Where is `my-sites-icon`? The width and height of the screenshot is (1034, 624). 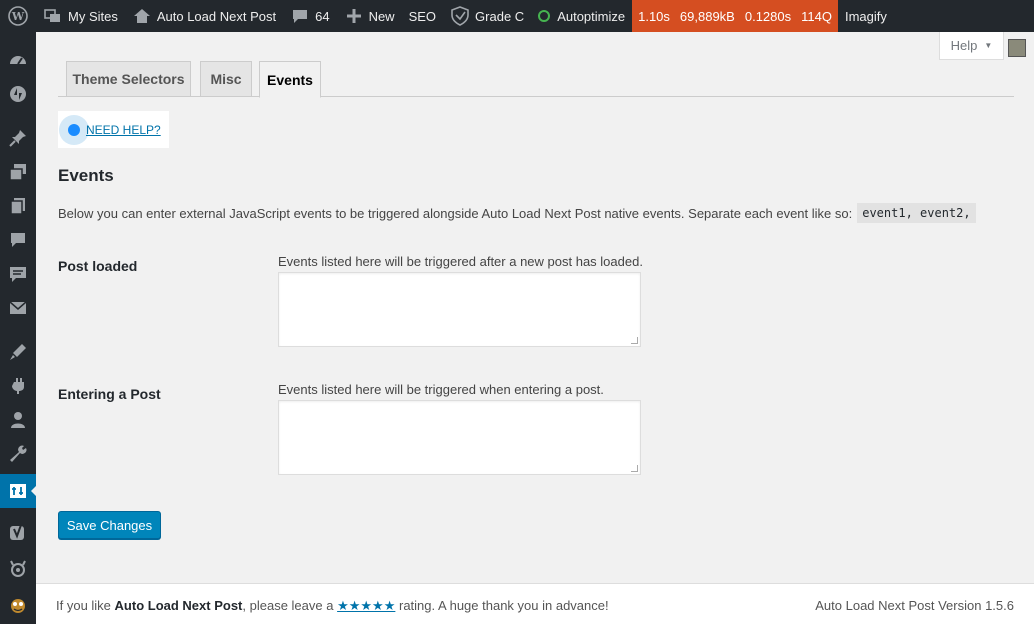 my-sites-icon is located at coordinates (53, 16).